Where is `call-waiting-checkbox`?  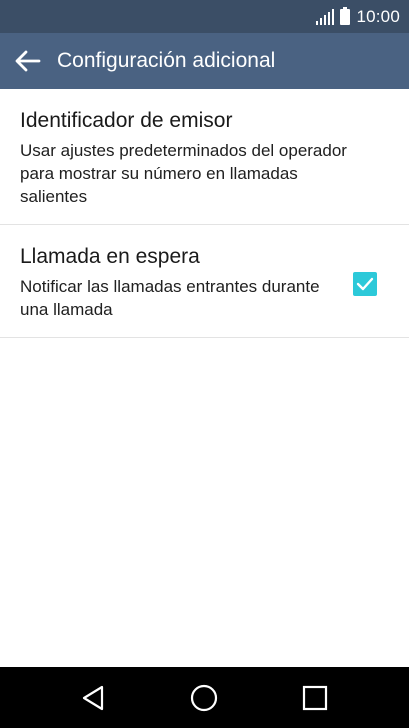 call-waiting-checkbox is located at coordinates (365, 284).